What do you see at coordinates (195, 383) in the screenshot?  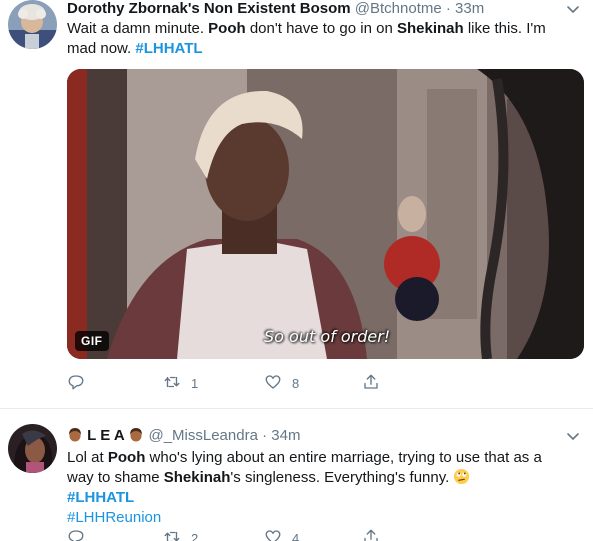 I see `retweet-count: 1` at bounding box center [195, 383].